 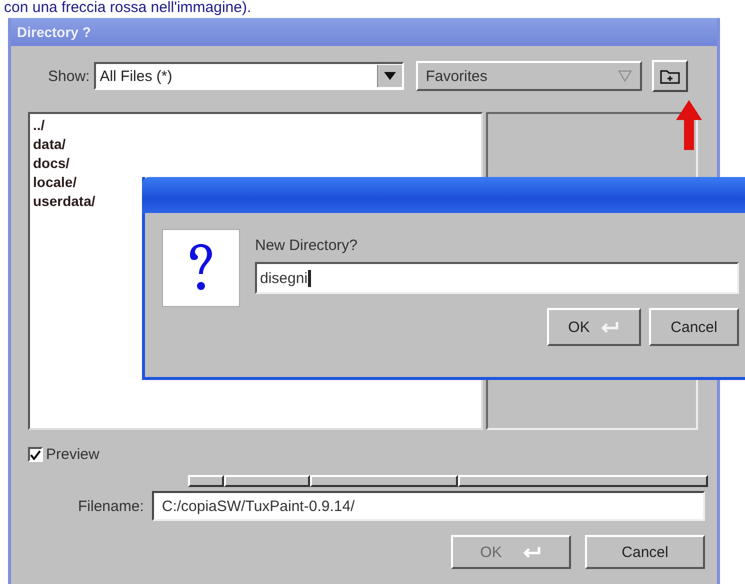 I want to click on folder-icon, so click(x=670, y=76).